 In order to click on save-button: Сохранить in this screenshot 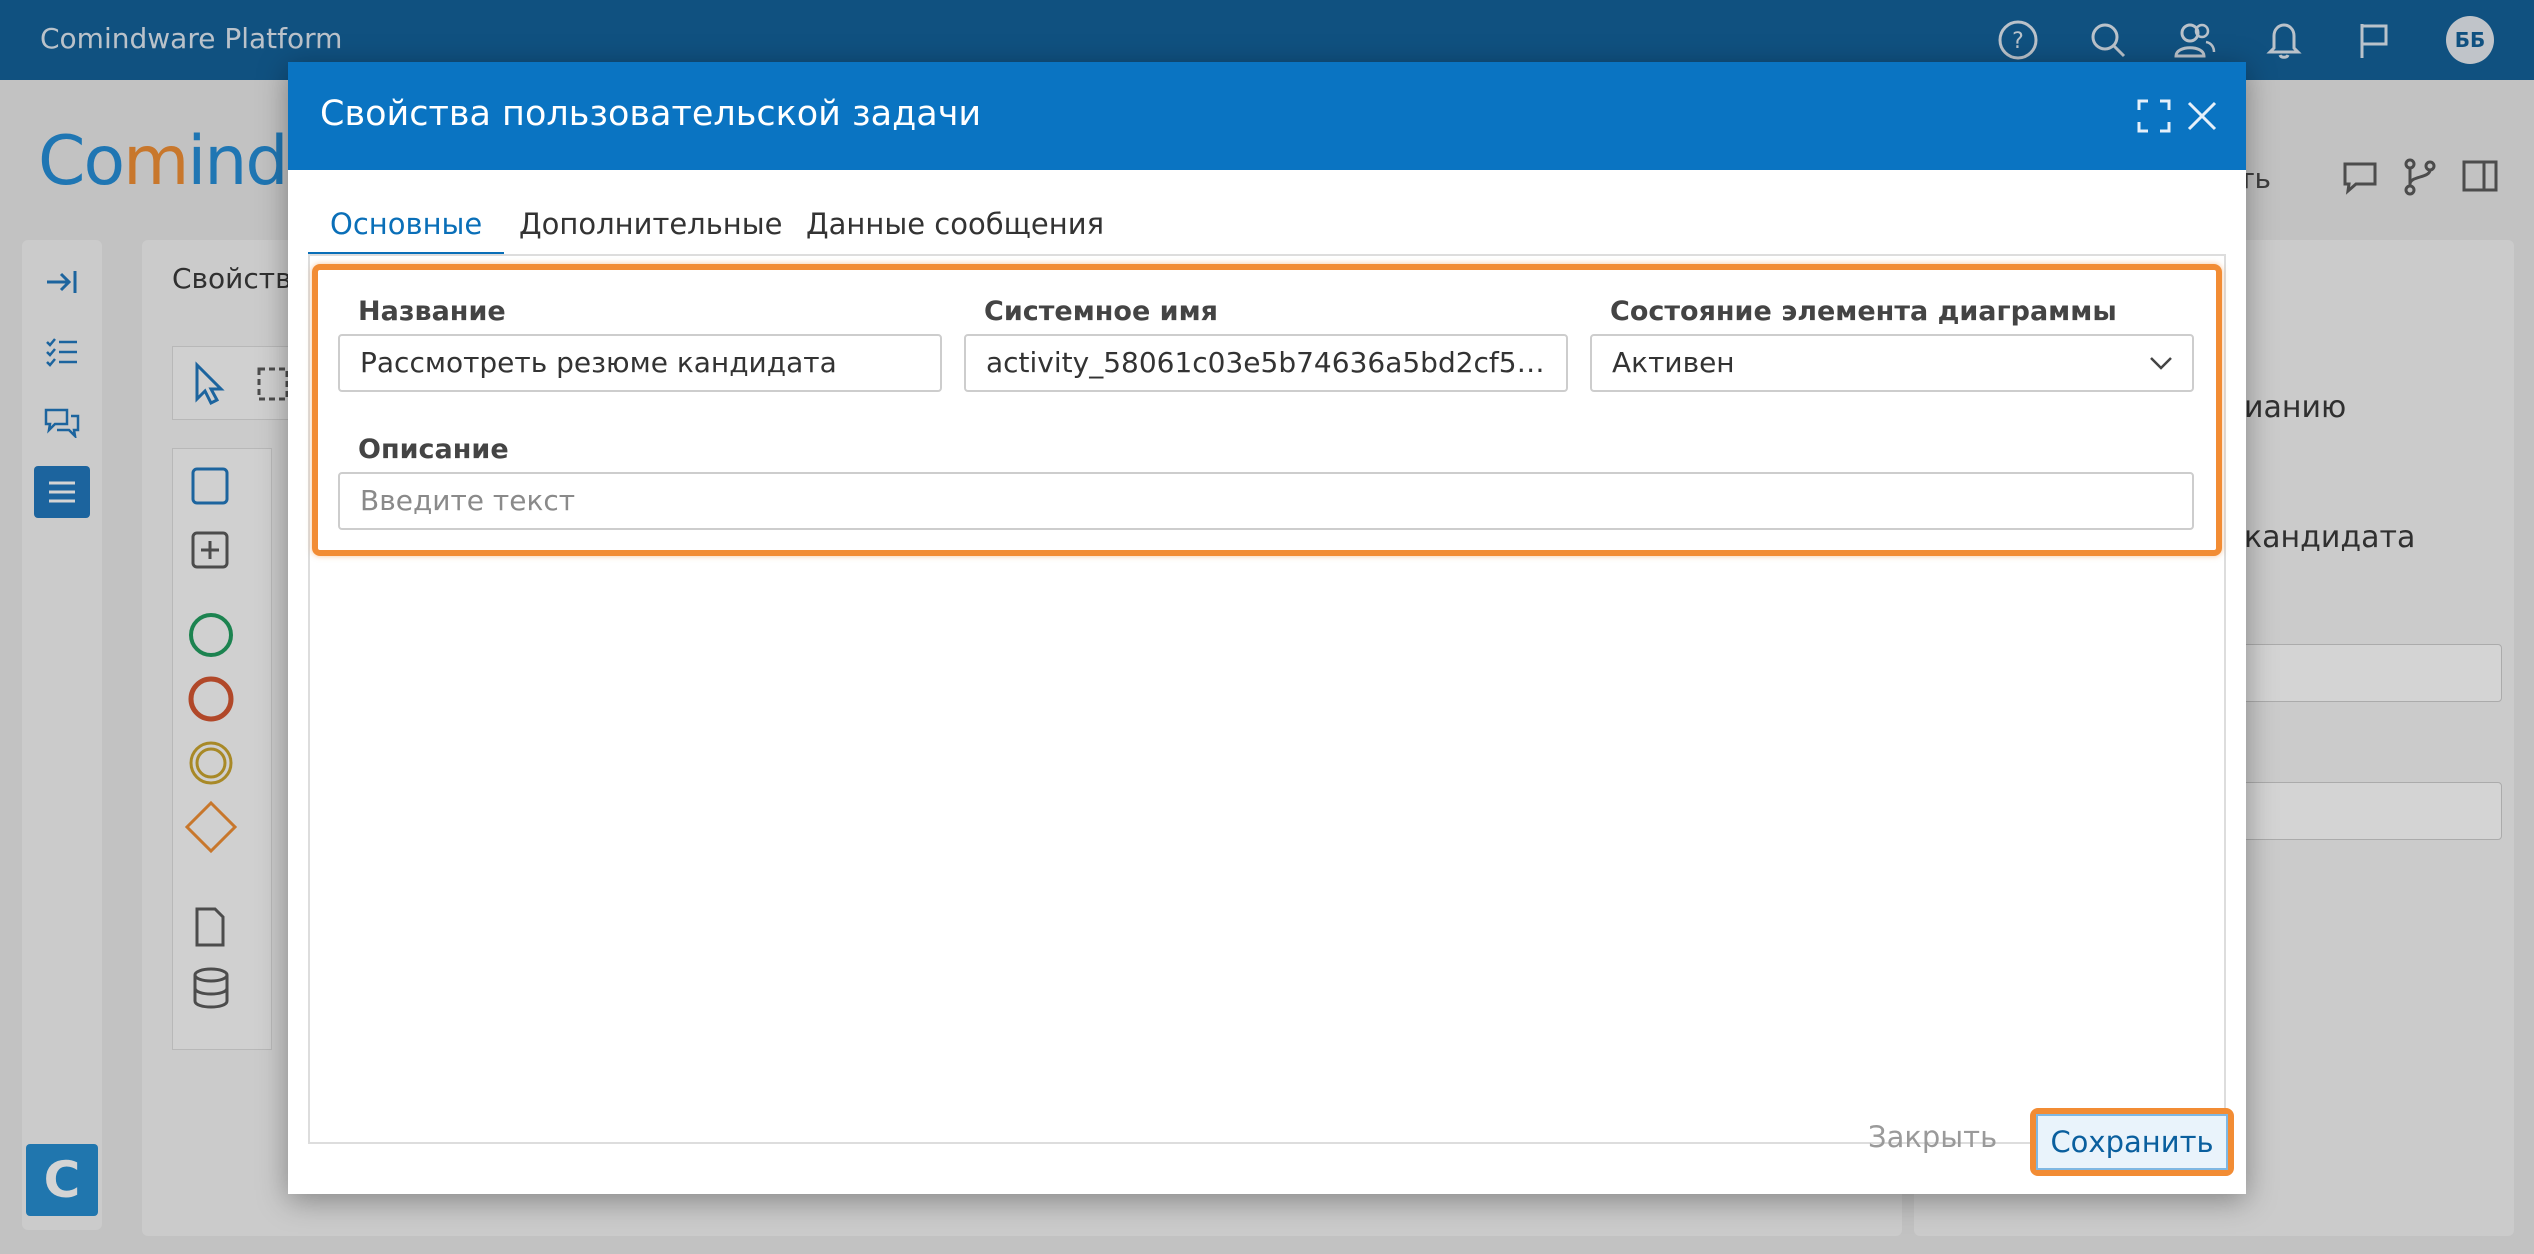, I will do `click(2132, 1142)`.